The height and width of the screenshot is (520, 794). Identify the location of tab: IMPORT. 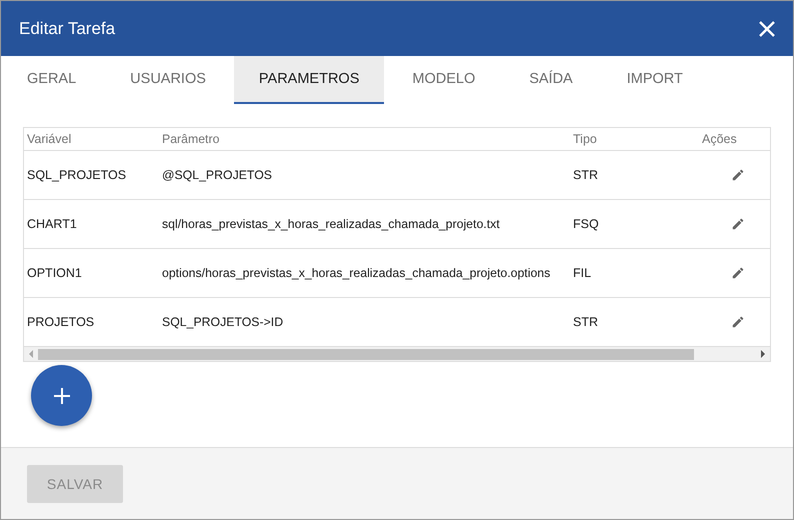
(654, 80).